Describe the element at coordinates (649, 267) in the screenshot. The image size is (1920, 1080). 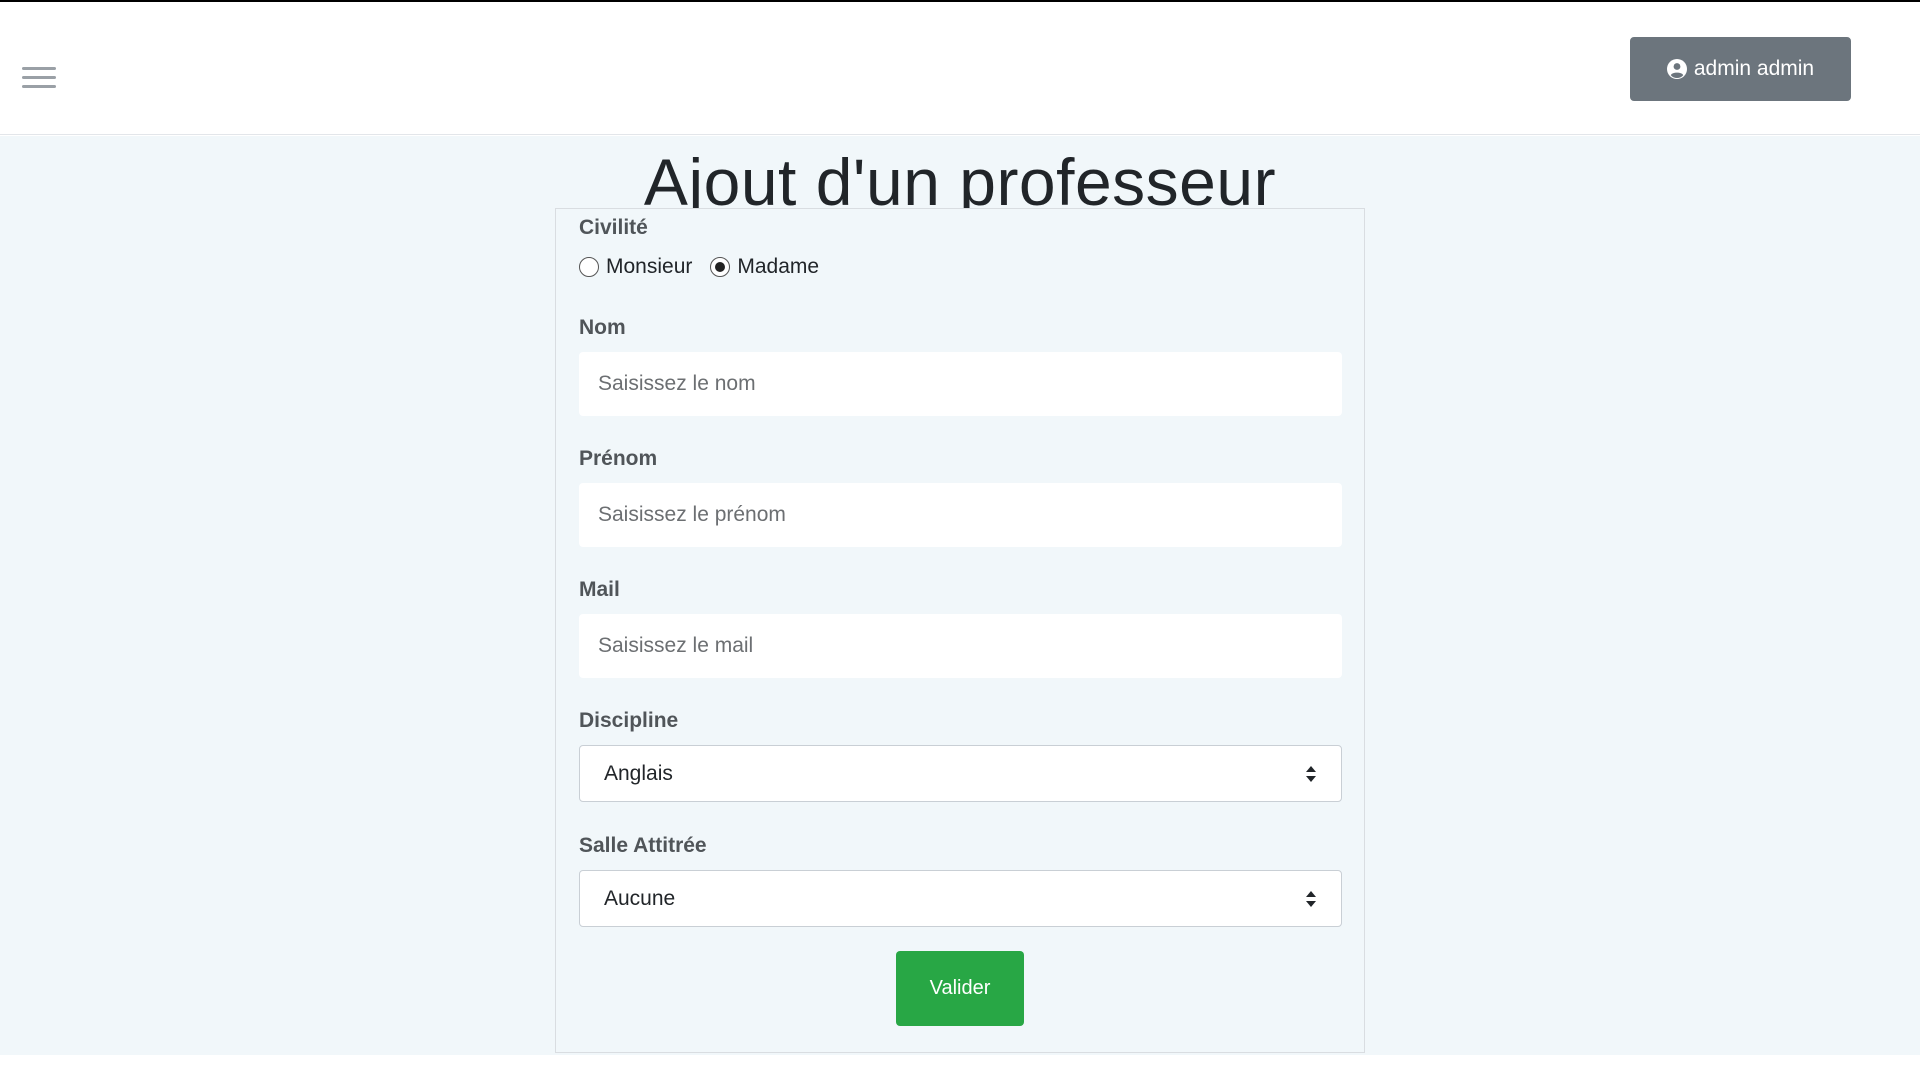
I see `radio-monsieur-label: Monsieur` at that location.